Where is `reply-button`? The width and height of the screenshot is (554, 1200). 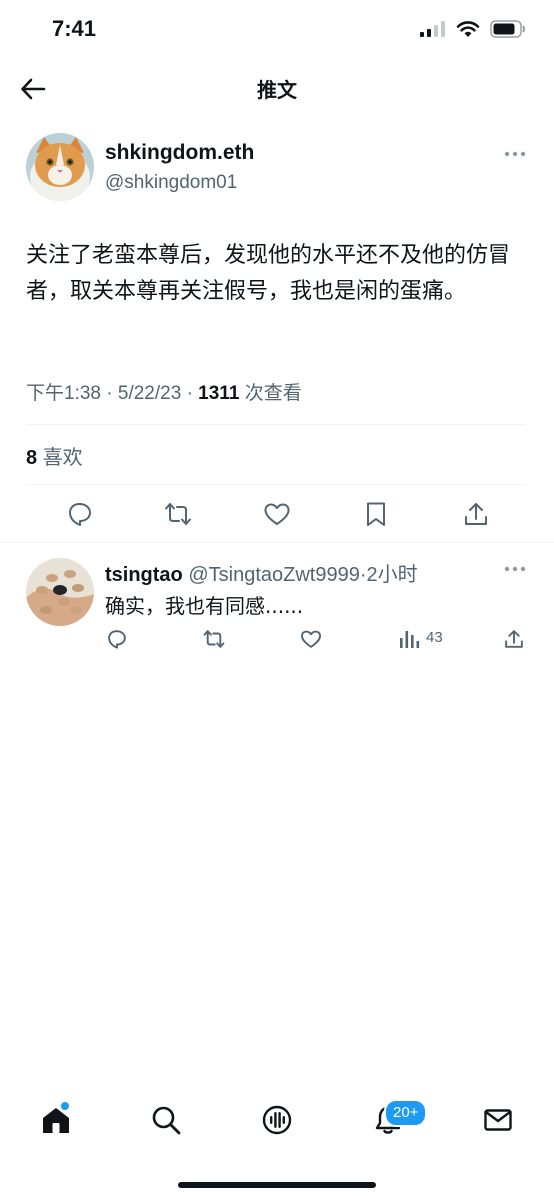
reply-button is located at coordinates (80, 514).